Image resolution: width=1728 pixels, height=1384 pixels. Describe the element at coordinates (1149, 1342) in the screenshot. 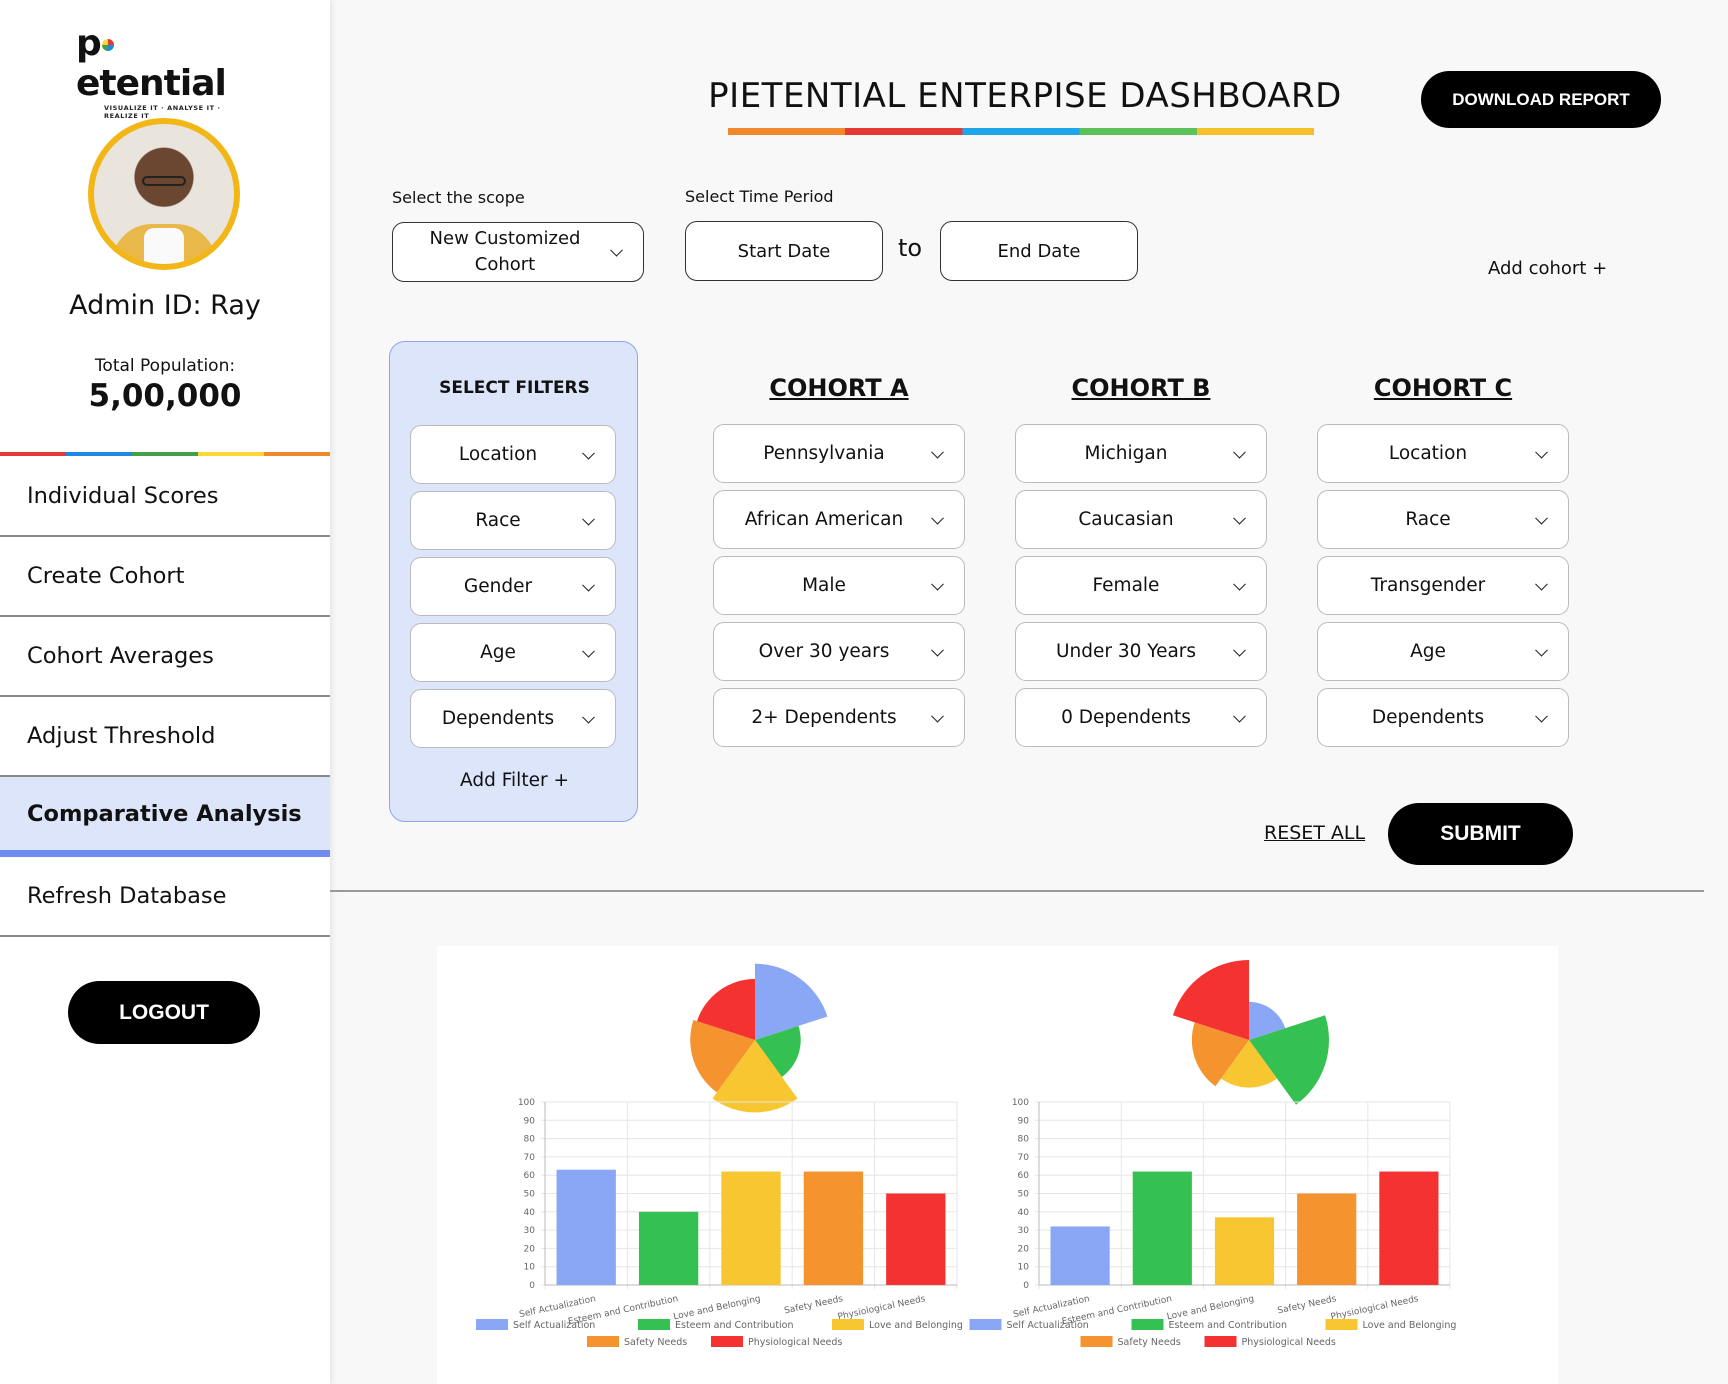

I see `legend-label: Safety Needs` at that location.